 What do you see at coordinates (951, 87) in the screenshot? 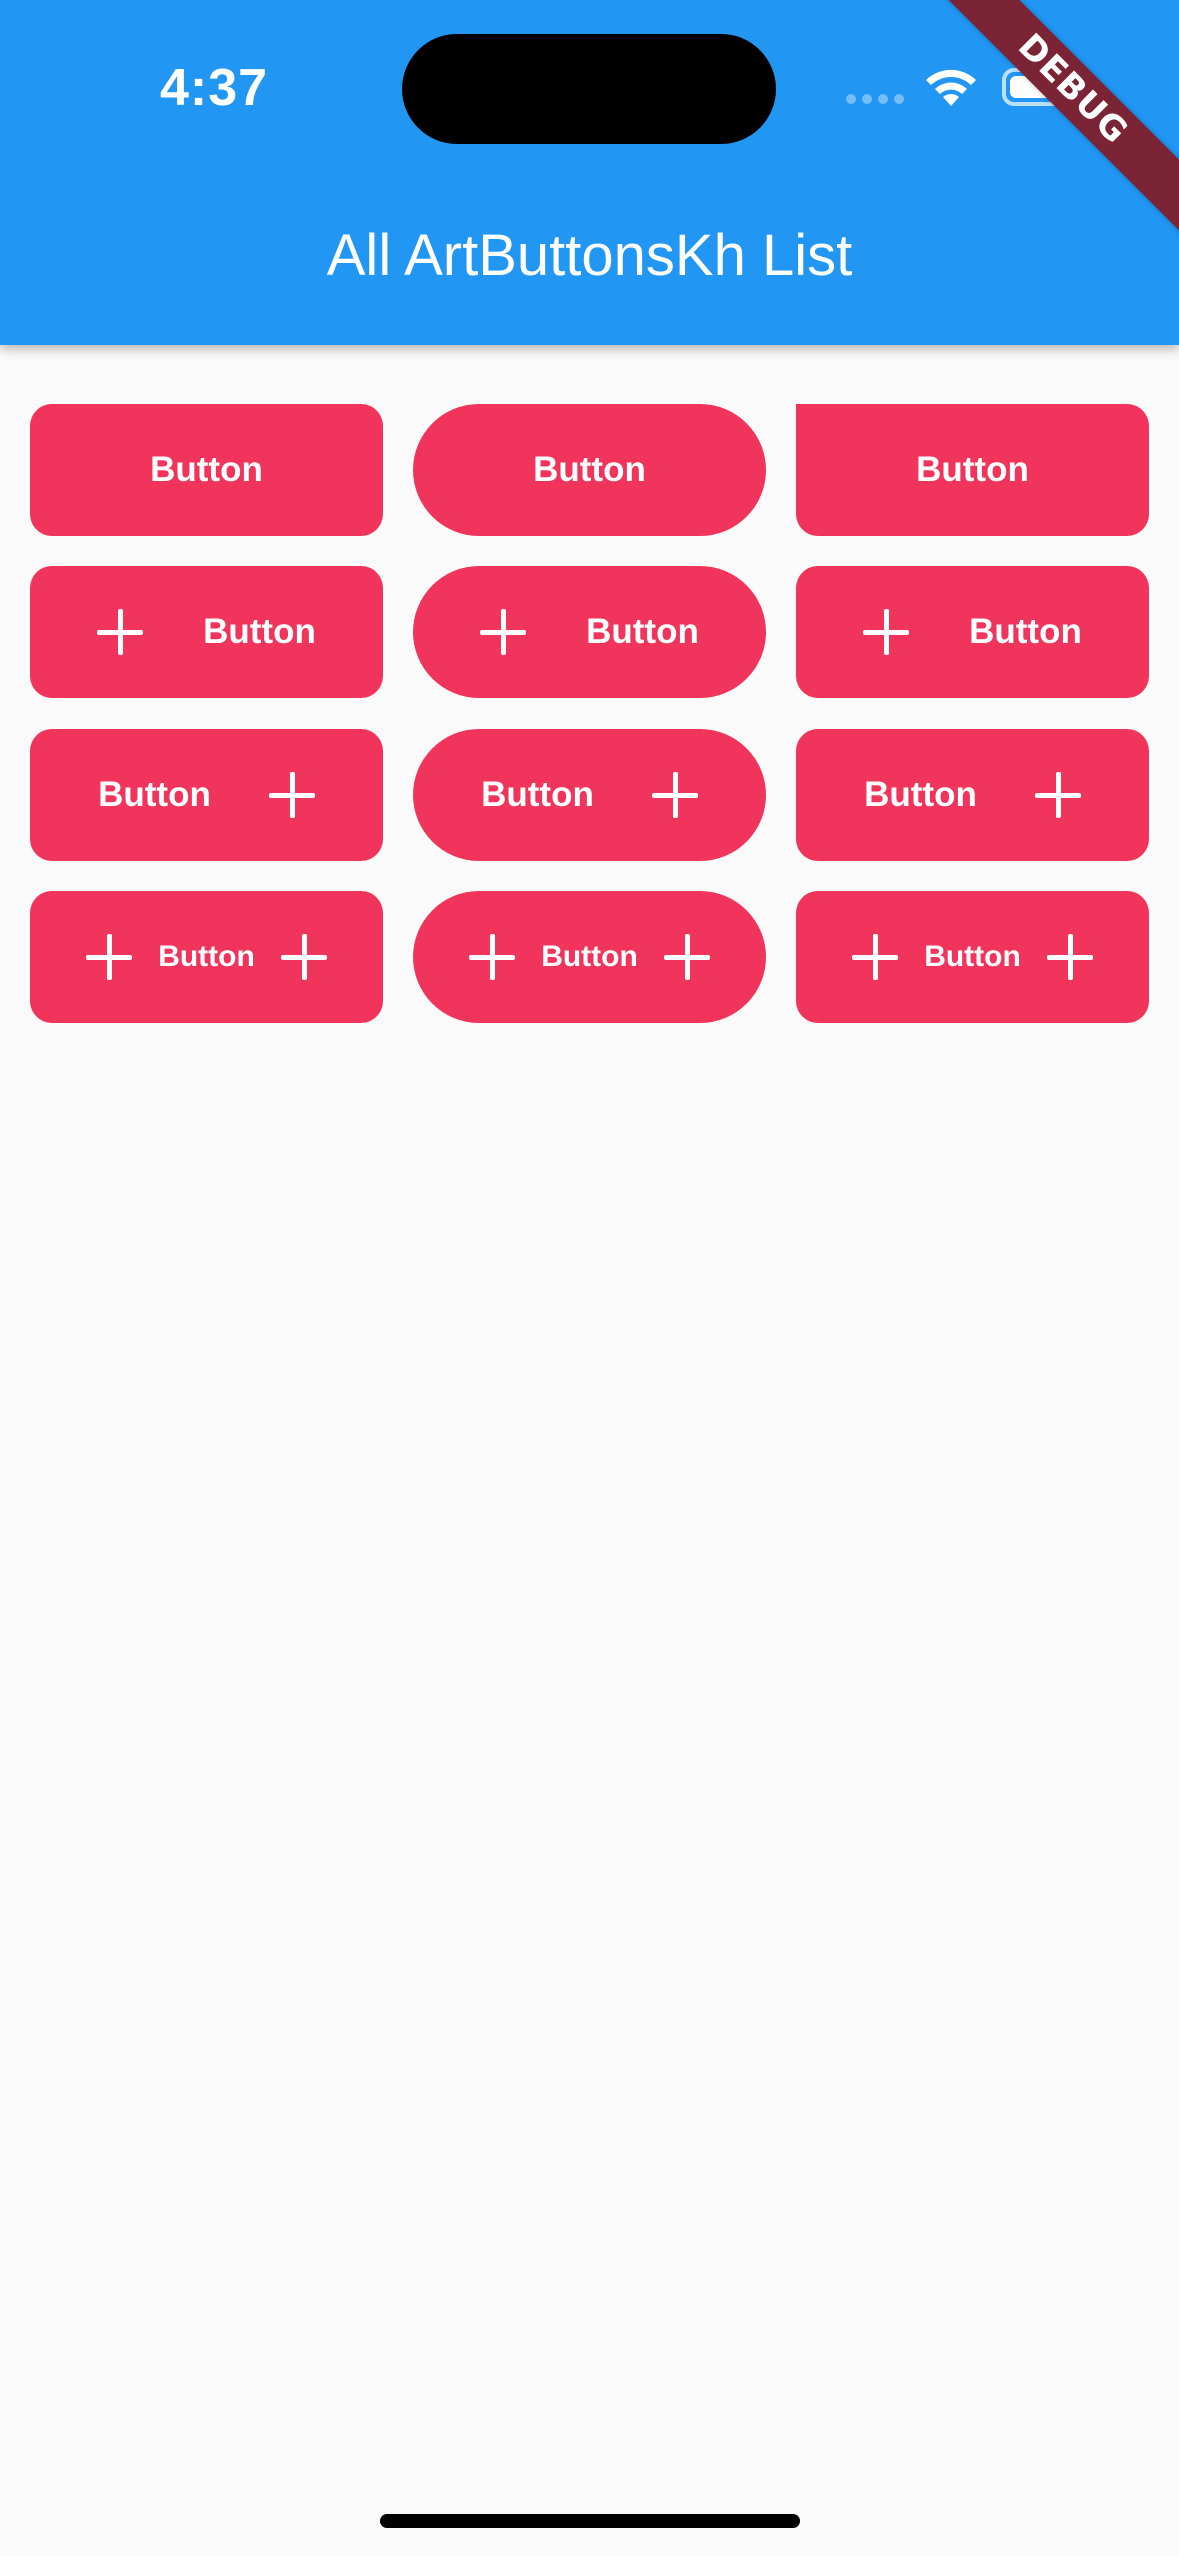
I see `wifi-icon` at bounding box center [951, 87].